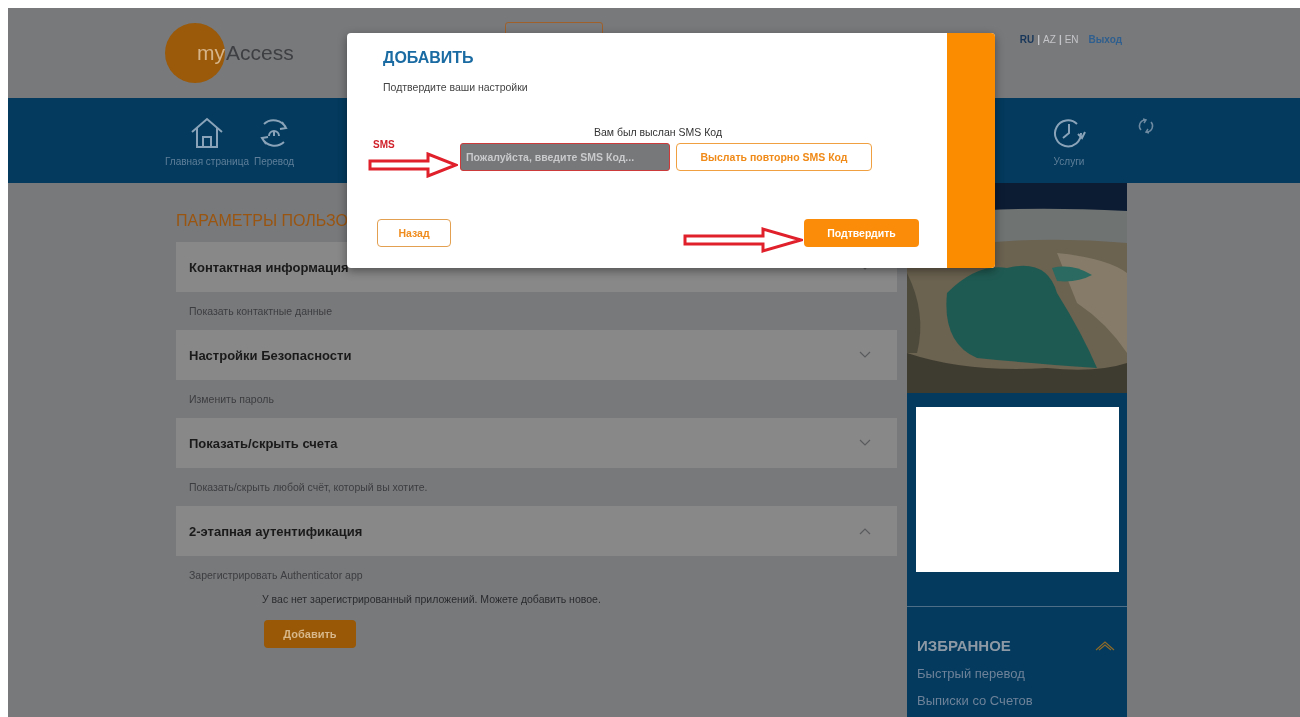 Image resolution: width=1300 pixels, height=717 pixels. I want to click on nav-item: Перевод, so click(274, 132).